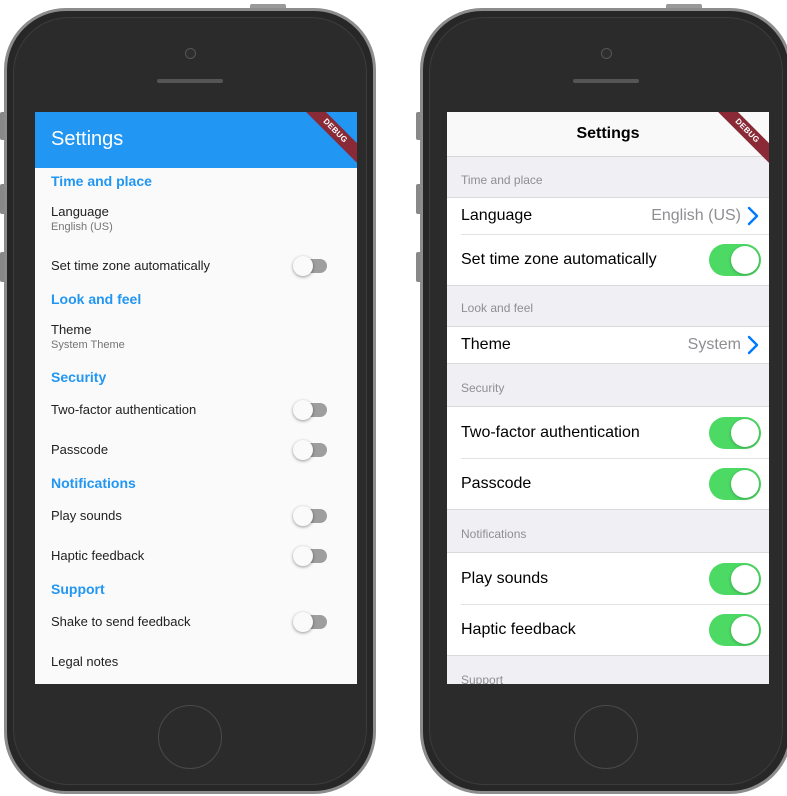  I want to click on navigation-bar: Settings, so click(608, 134).